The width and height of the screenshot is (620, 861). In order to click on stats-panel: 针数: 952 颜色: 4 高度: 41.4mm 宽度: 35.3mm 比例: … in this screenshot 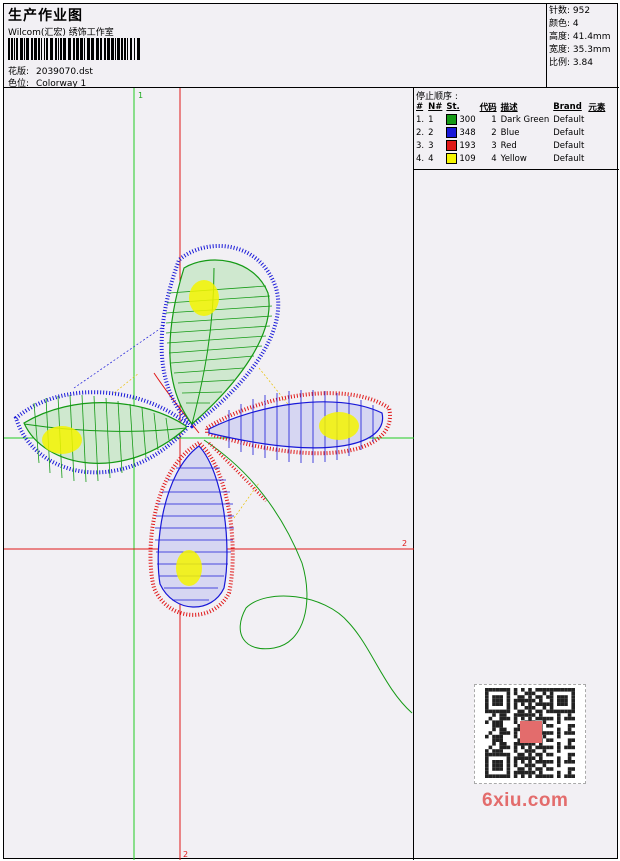, I will do `click(583, 46)`.